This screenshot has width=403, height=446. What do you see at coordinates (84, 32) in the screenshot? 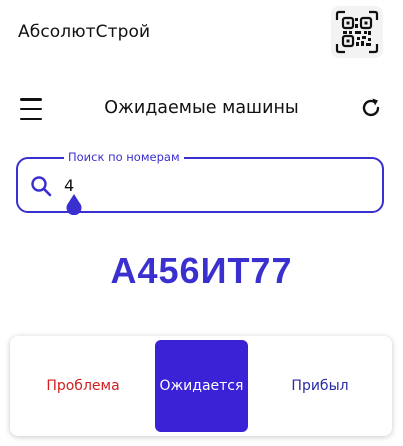
I see `app-title: АбсолютСтрой` at bounding box center [84, 32].